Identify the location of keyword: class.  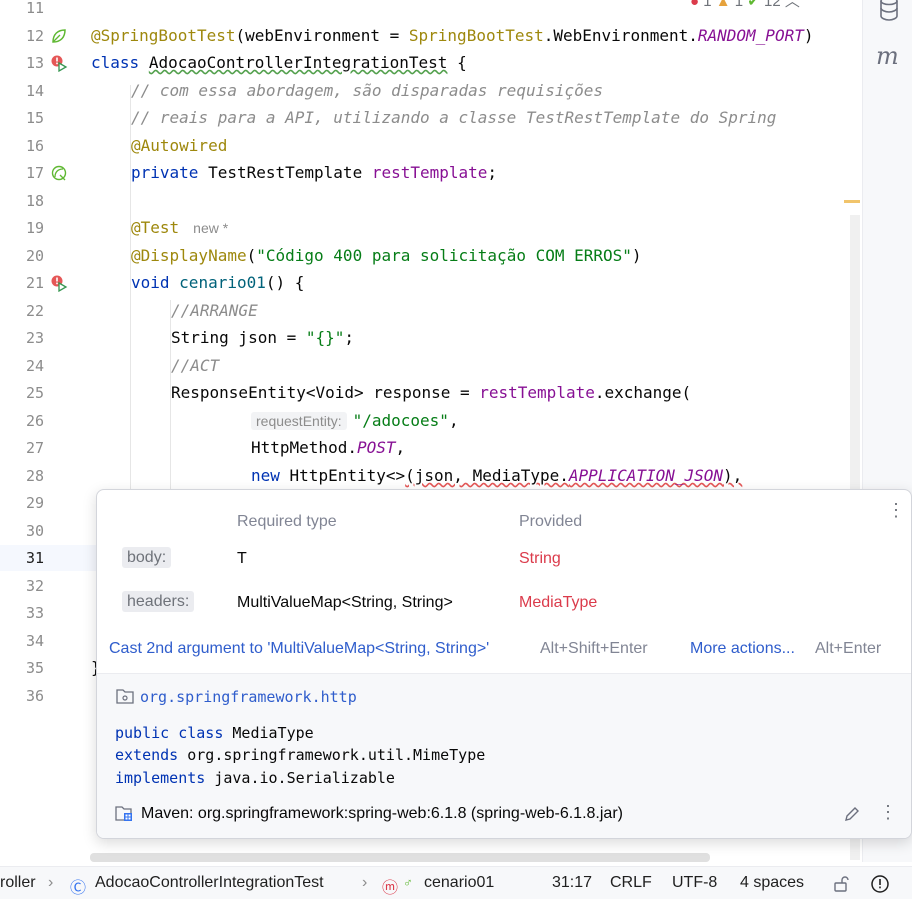
(115, 62).